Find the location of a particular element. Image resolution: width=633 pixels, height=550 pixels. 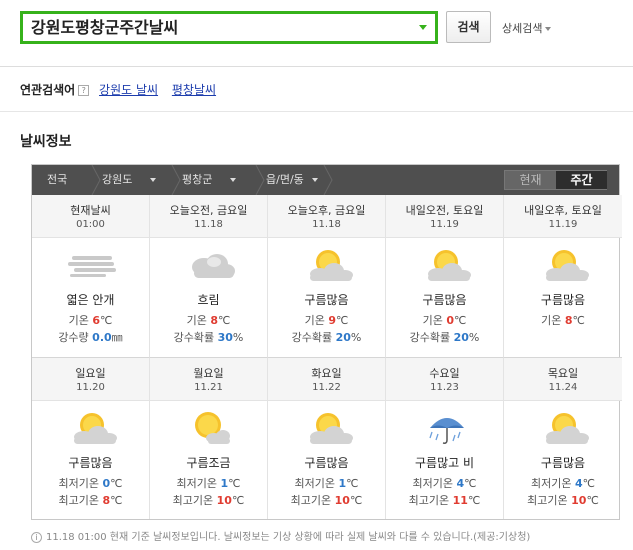

forecast-max-temperature: 최고기온 11℃ is located at coordinates (444, 500).